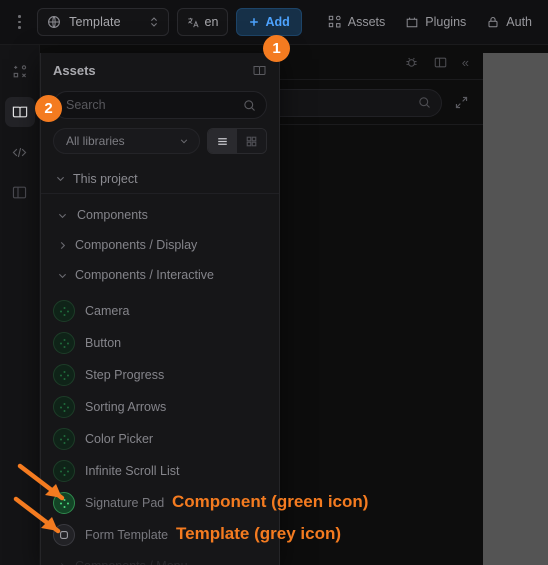 Image resolution: width=548 pixels, height=565 pixels. Describe the element at coordinates (127, 535) in the screenshot. I see `list-item-label: Form Template` at that location.